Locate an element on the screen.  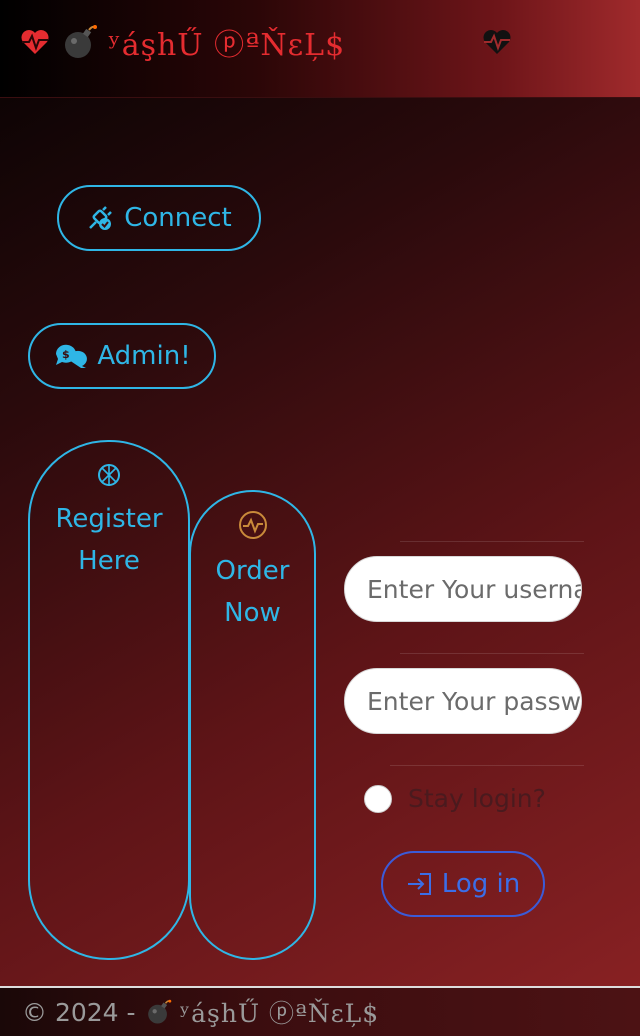
connect-button: Connect is located at coordinates (159, 218).